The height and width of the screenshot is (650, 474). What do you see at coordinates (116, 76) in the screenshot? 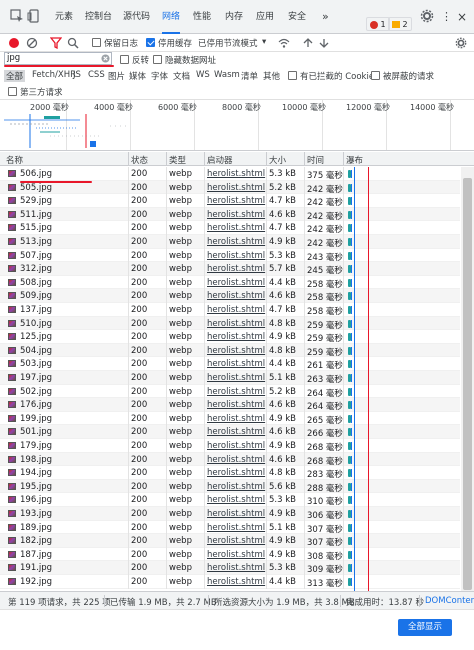
I see `type-img: 图片` at bounding box center [116, 76].